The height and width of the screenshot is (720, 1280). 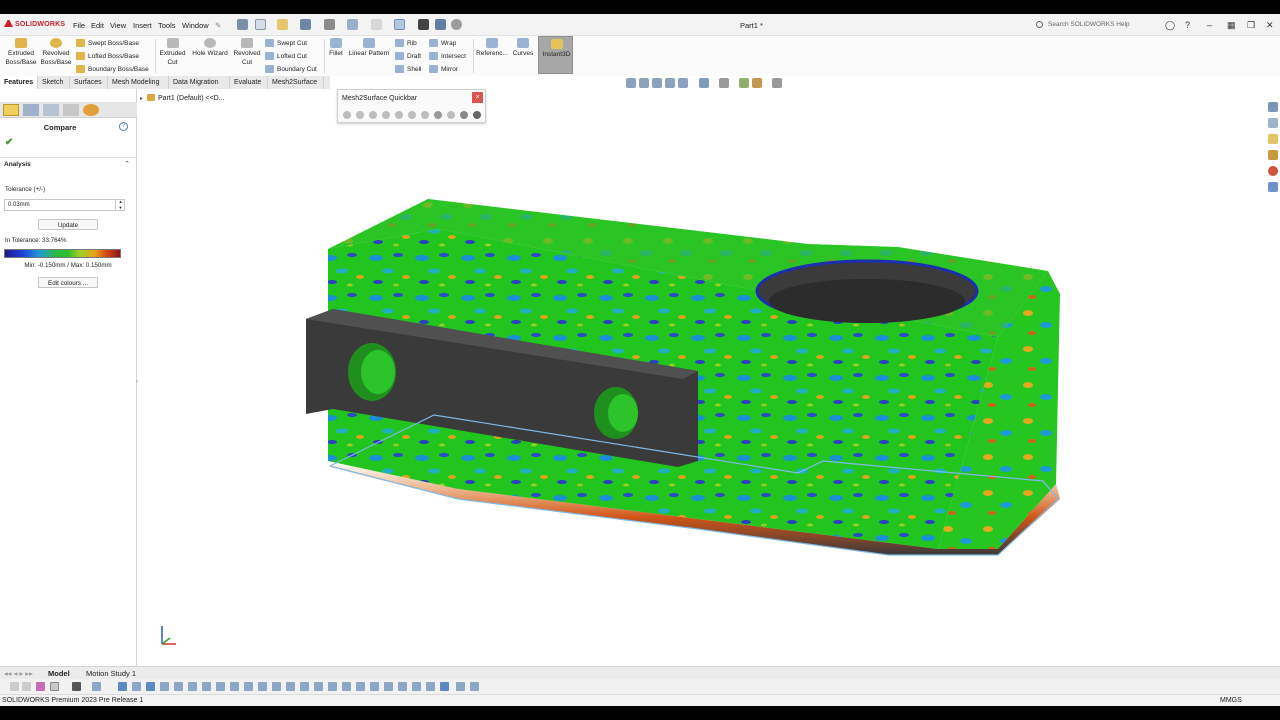 What do you see at coordinates (644, 83) in the screenshot?
I see `zoom-area-icon` at bounding box center [644, 83].